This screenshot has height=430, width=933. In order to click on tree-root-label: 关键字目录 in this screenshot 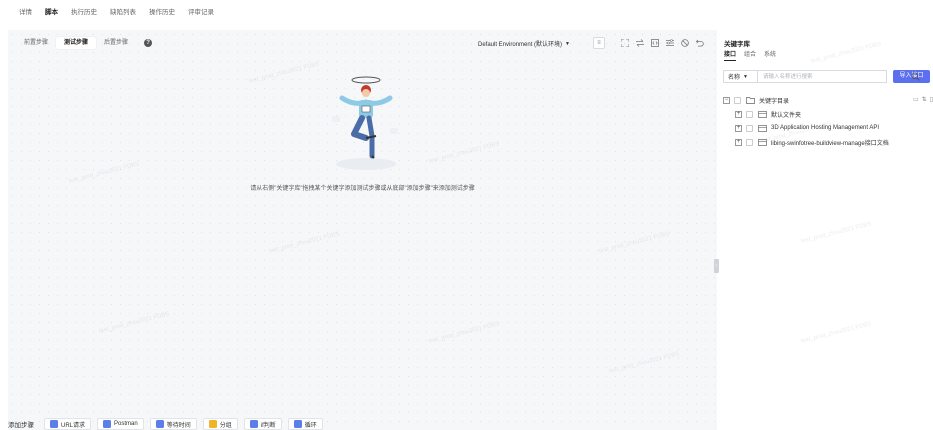, I will do `click(774, 101)`.